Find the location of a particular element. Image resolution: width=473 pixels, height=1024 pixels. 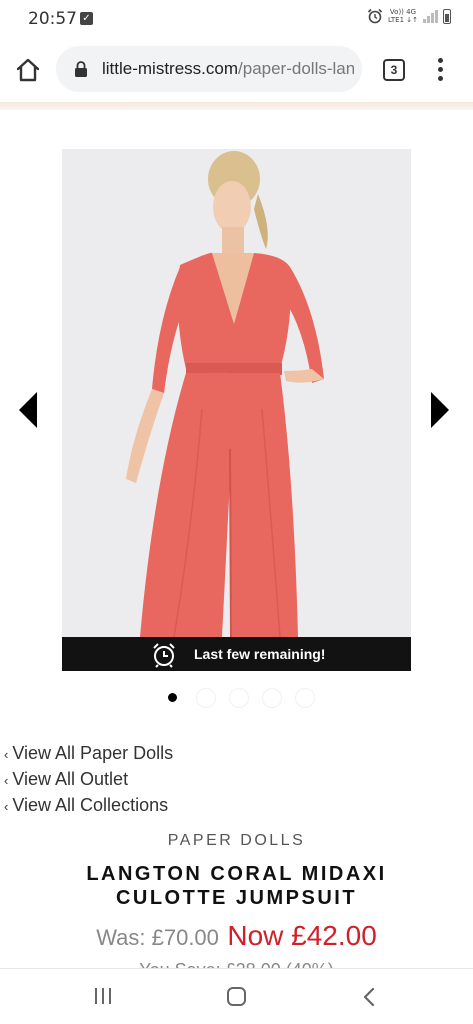

alarm-clock-icon is located at coordinates (164, 655).